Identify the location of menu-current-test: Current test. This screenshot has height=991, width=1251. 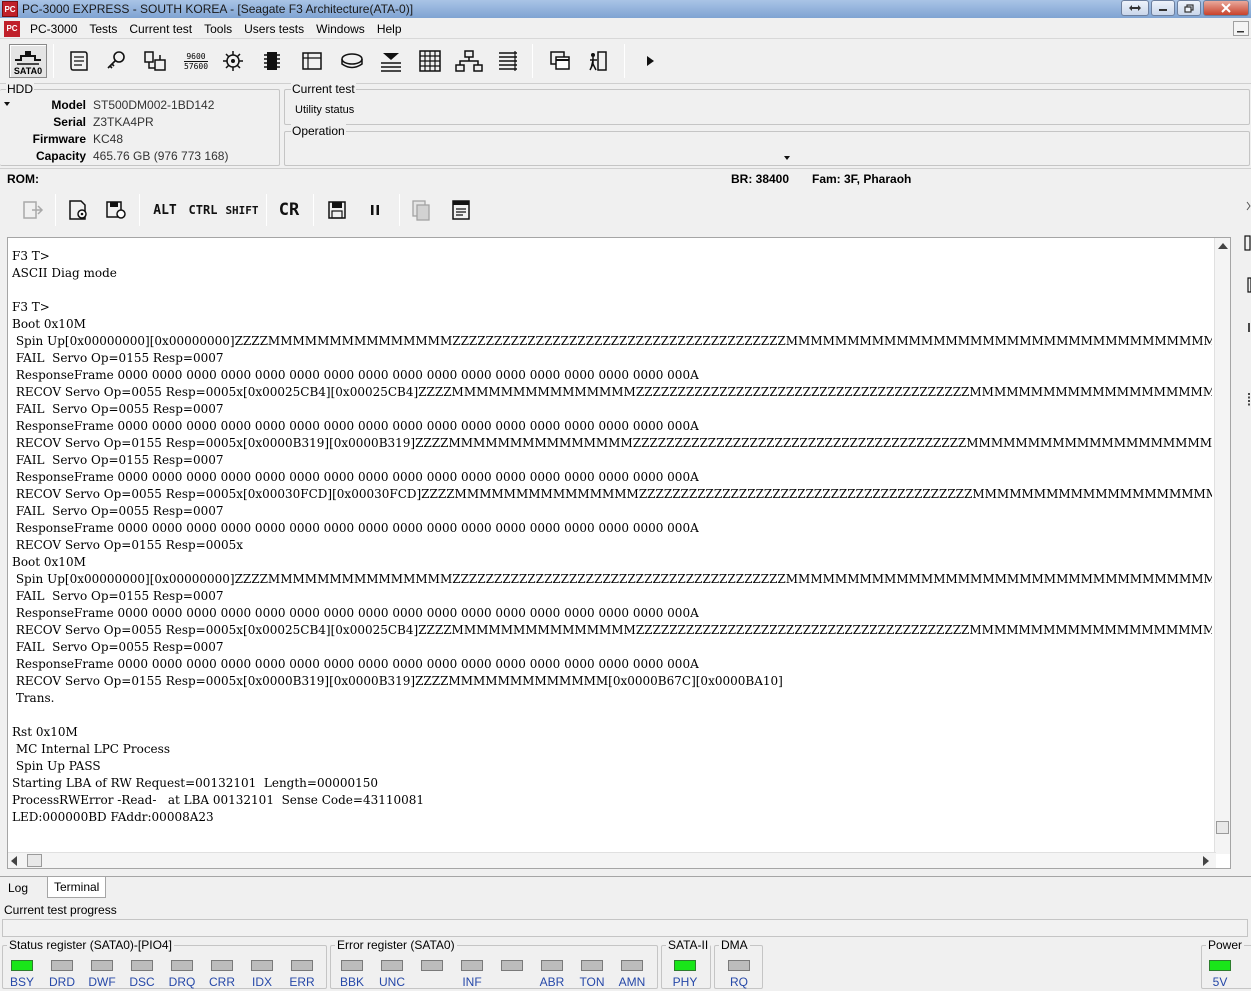
(160, 29).